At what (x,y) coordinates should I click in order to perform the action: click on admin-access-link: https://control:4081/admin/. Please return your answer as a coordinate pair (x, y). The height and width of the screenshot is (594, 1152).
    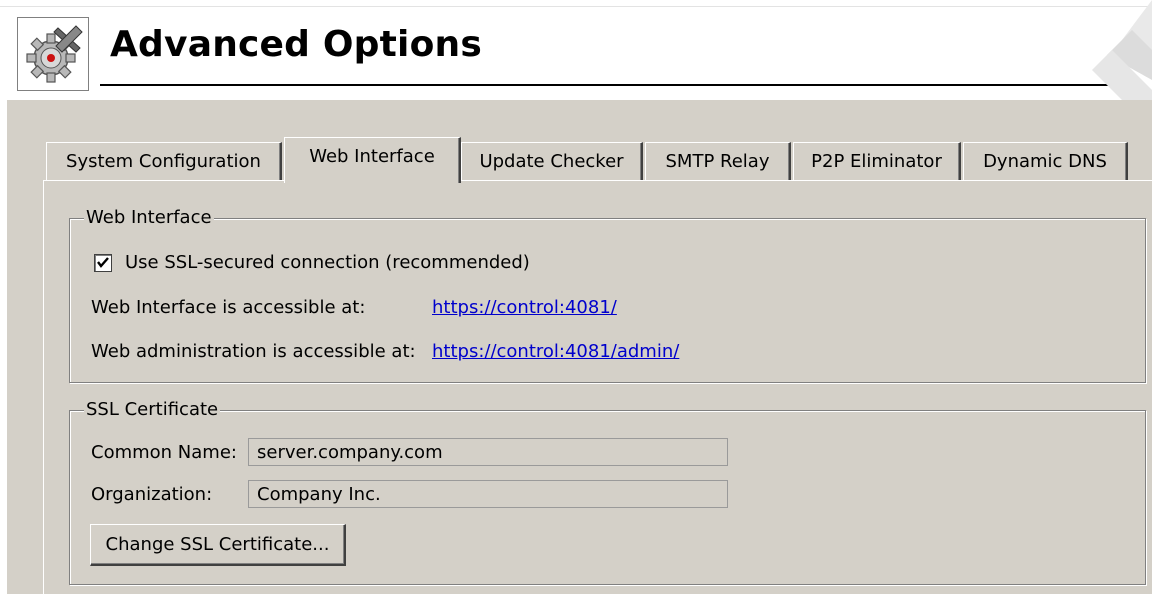
    Looking at the image, I should click on (555, 351).